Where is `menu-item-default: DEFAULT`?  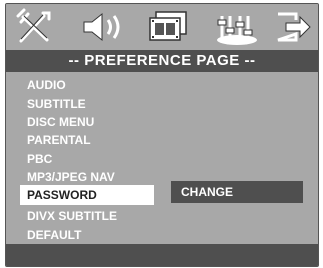 menu-item-default: DEFAULT is located at coordinates (87, 235).